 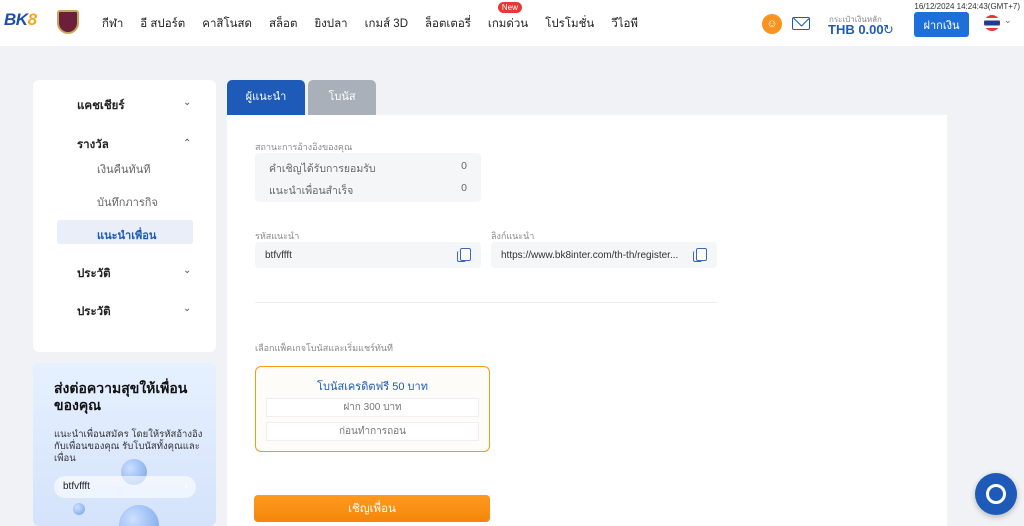 What do you see at coordinates (283, 24) in the screenshot?
I see `nav-item-slots: สล็อต` at bounding box center [283, 24].